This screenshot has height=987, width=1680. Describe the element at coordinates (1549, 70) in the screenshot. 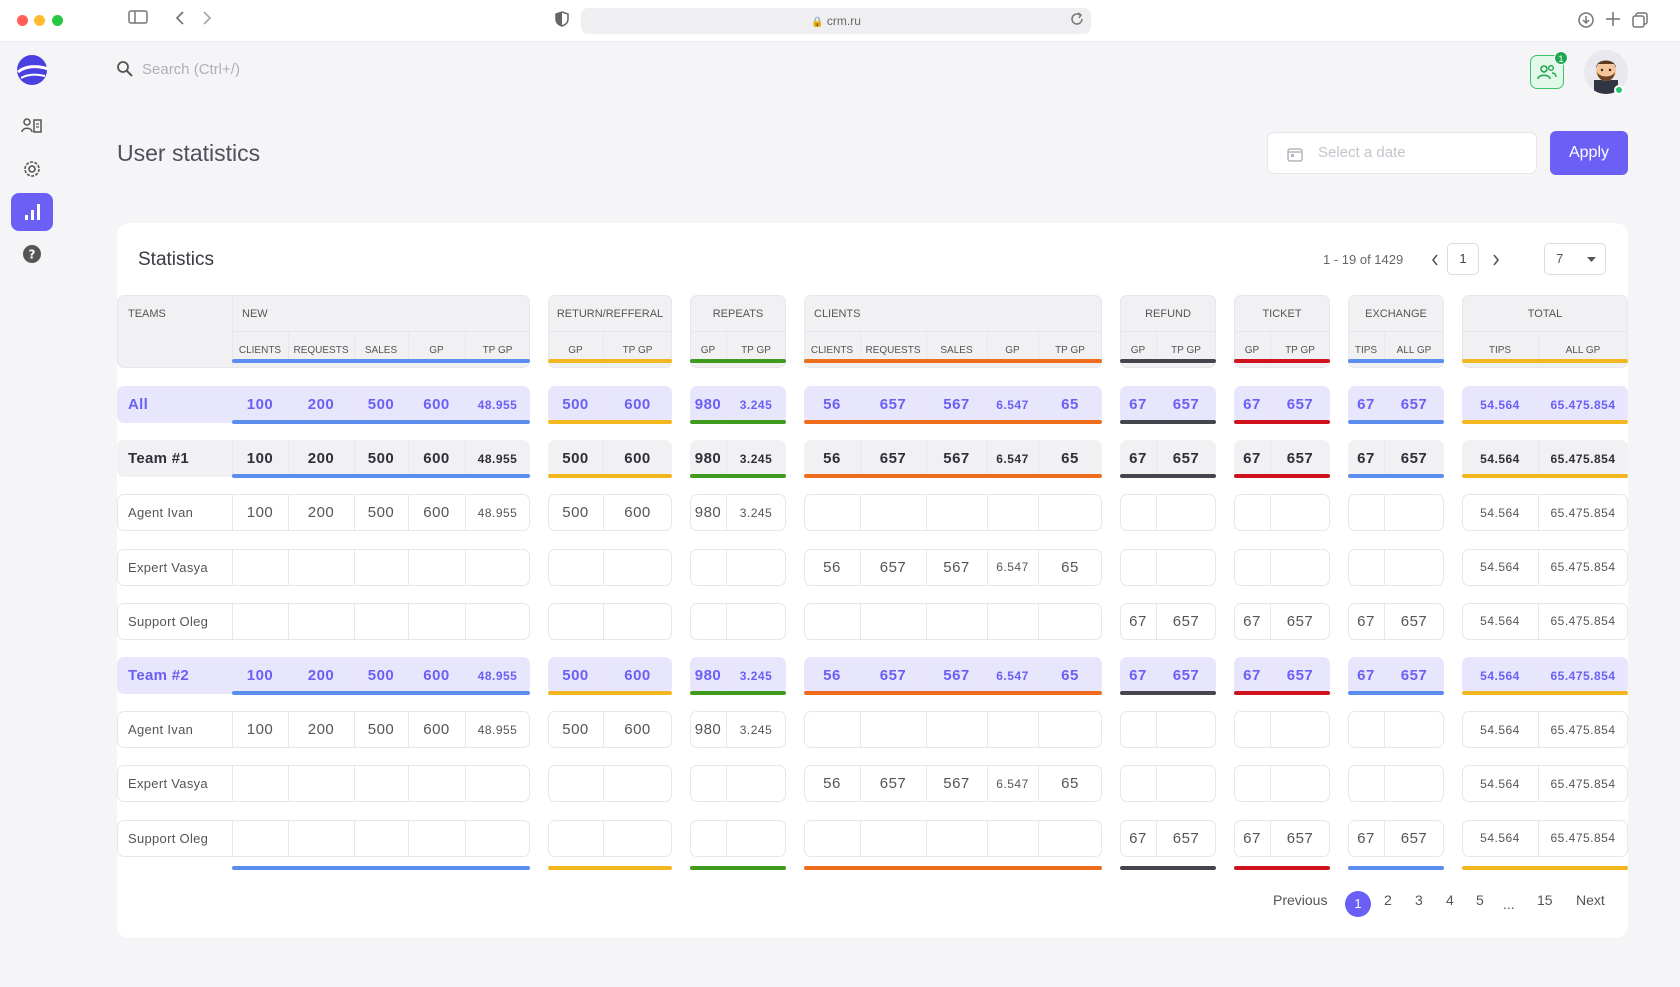

I see `team-notifications-button: 1` at that location.